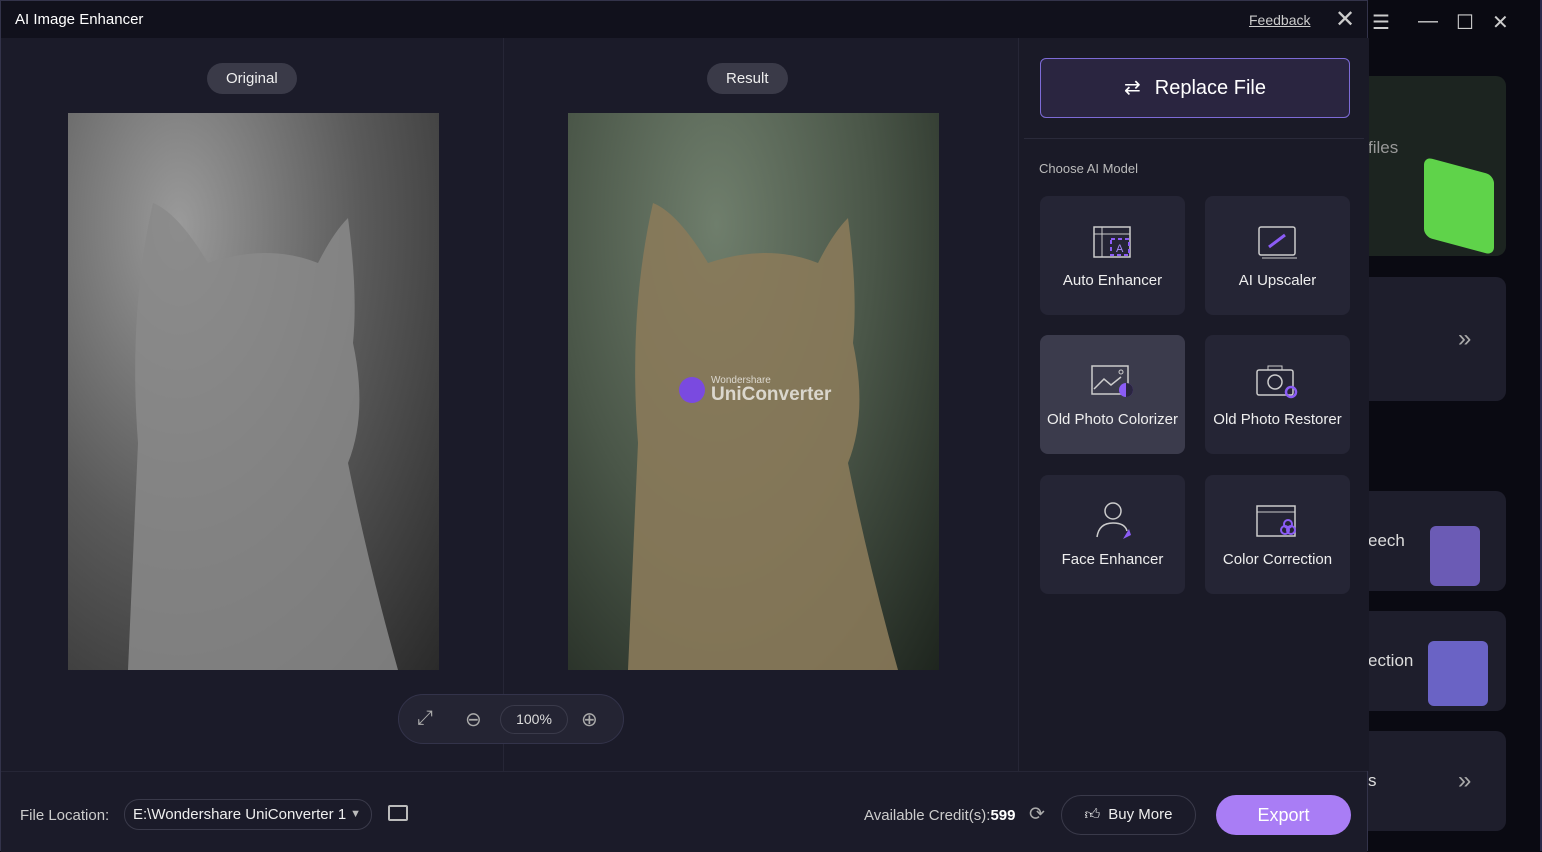 This screenshot has width=1542, height=852. I want to click on uniconverter-logo-icon, so click(692, 390).